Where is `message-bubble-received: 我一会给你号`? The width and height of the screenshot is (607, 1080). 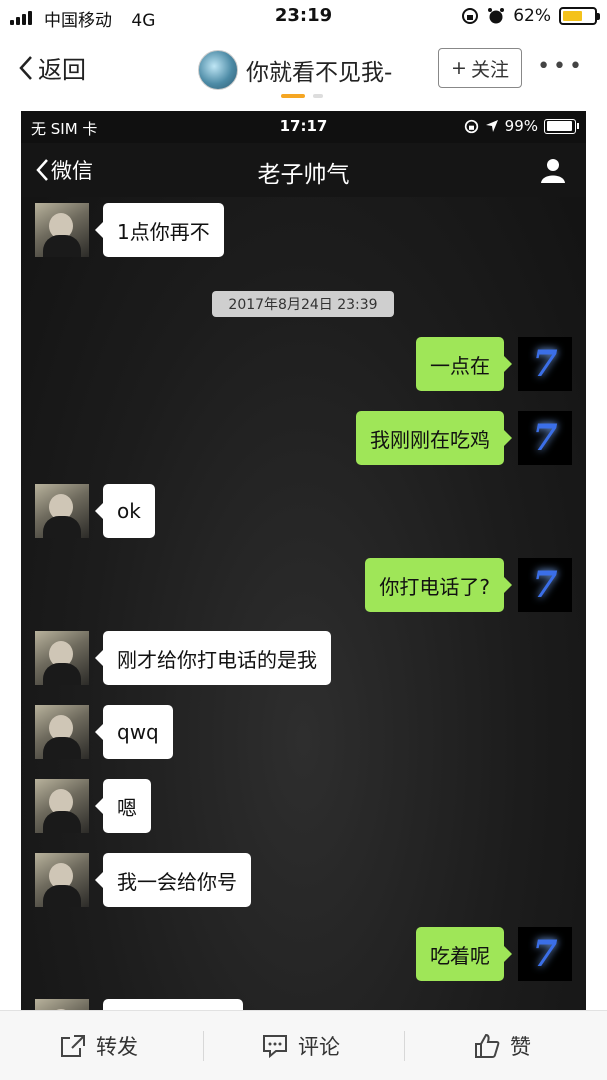
message-bubble-received: 我一会给你号 is located at coordinates (173, 880).